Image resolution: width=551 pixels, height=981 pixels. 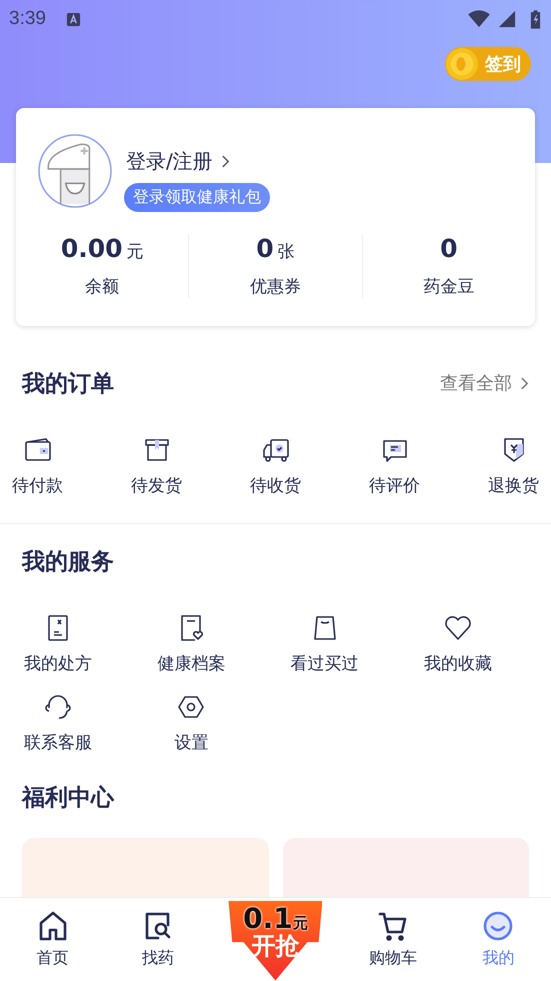 What do you see at coordinates (275, 940) in the screenshot?
I see `promo-badge: 0.1元 开抢` at bounding box center [275, 940].